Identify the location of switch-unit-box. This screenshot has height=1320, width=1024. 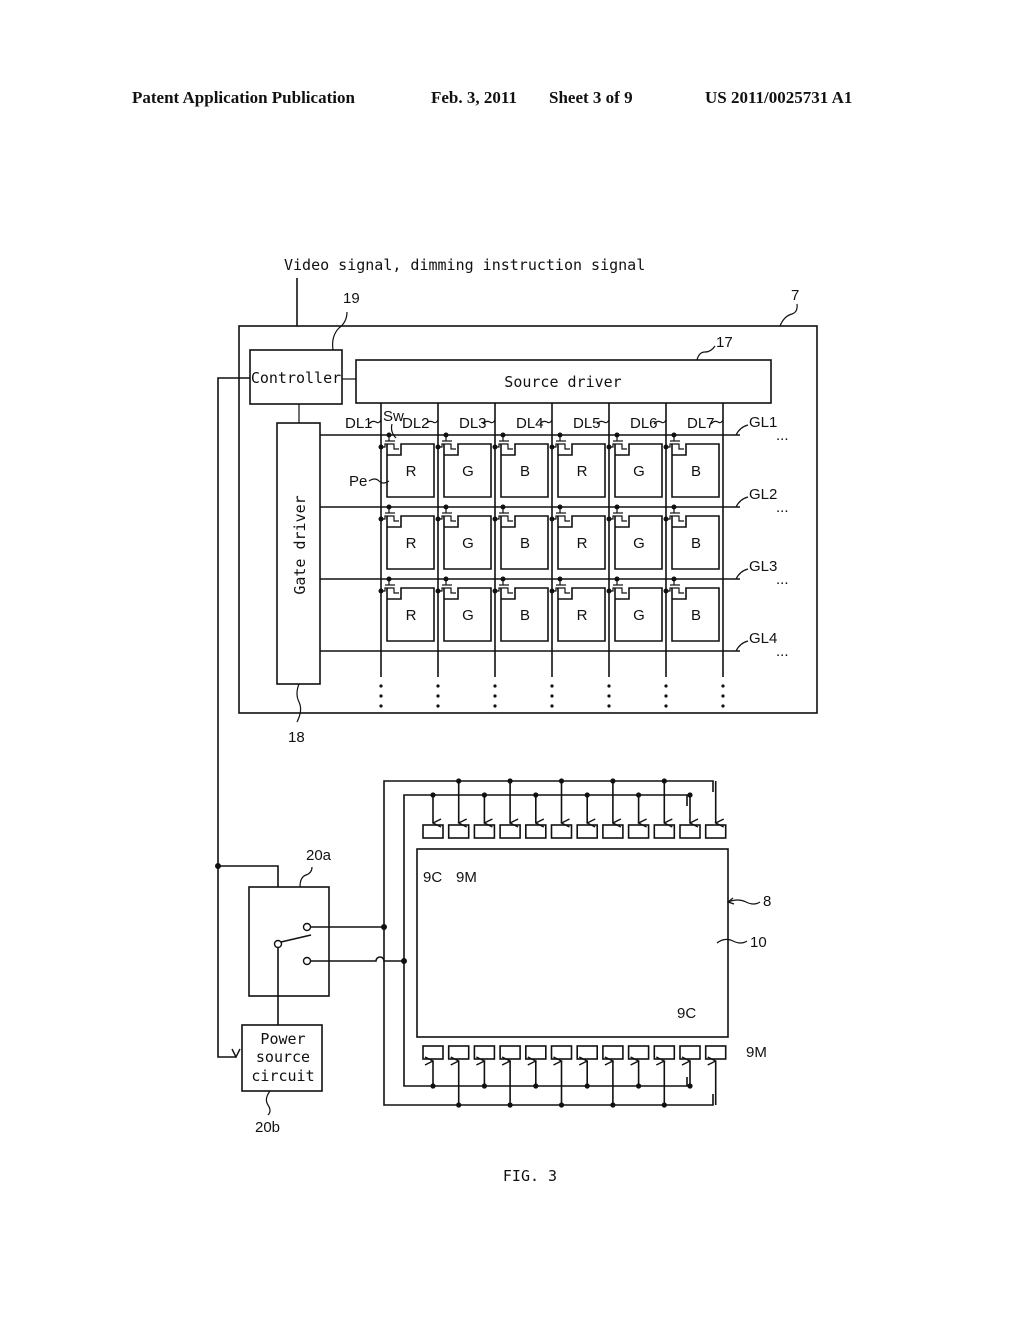
(289, 941).